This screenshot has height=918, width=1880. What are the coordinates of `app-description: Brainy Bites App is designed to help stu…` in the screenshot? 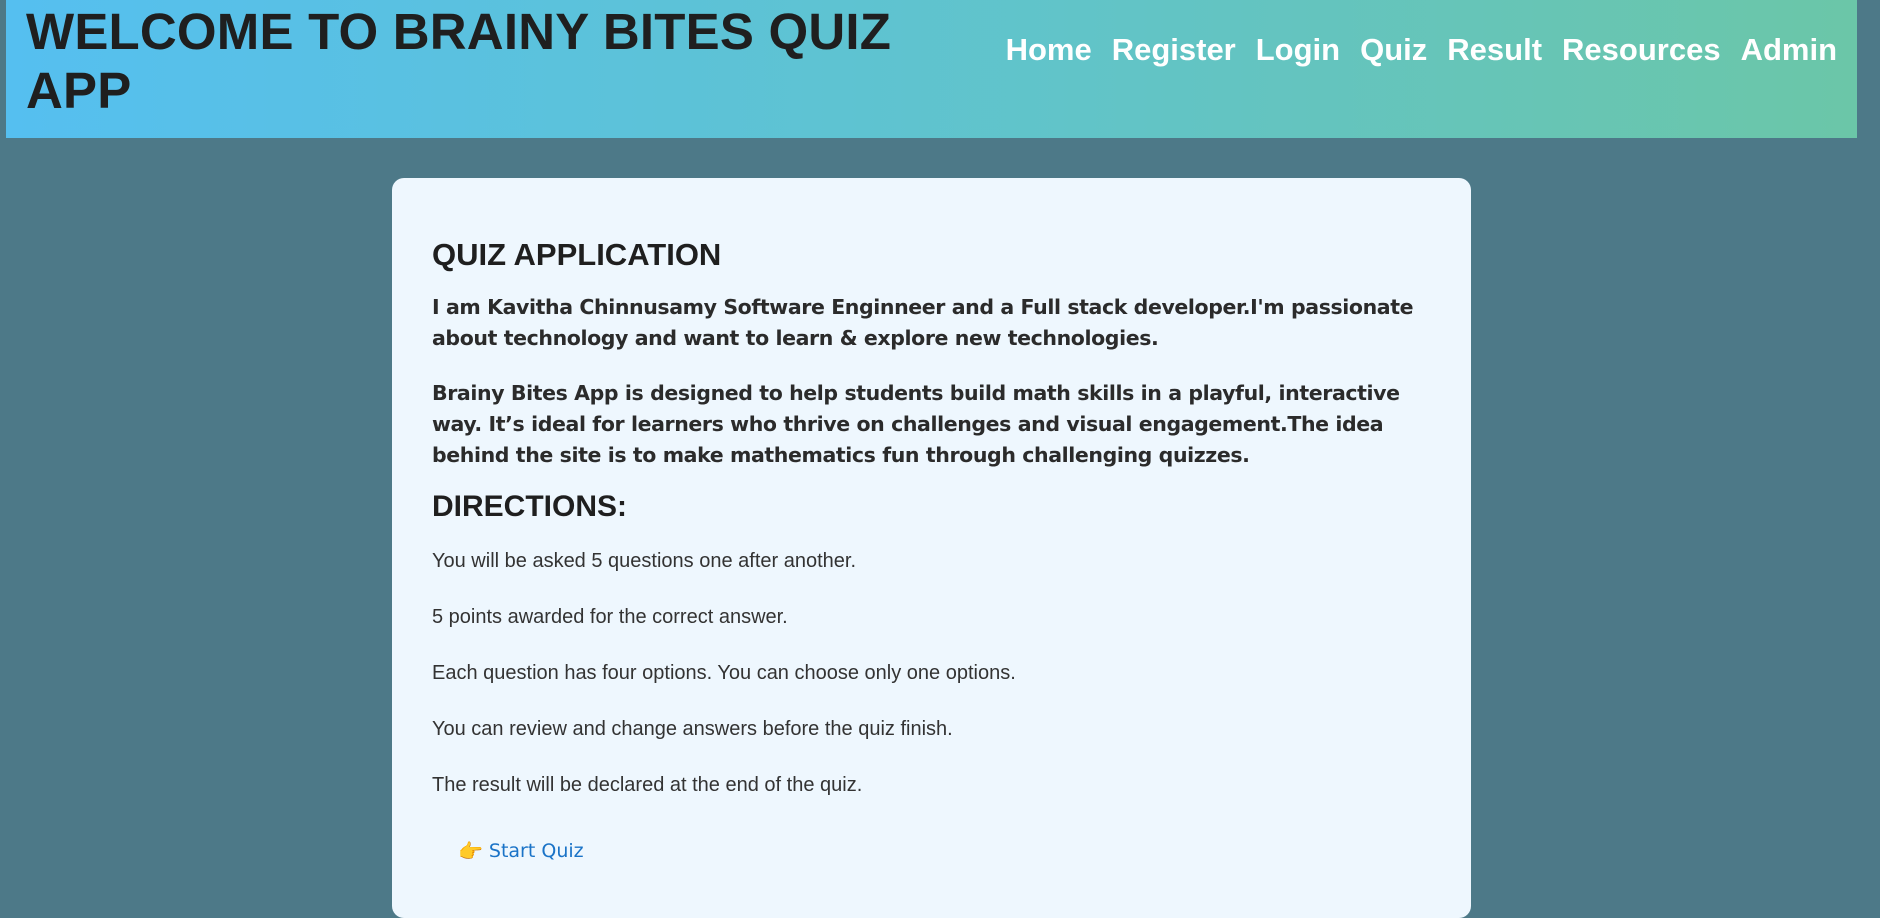 It's located at (916, 424).